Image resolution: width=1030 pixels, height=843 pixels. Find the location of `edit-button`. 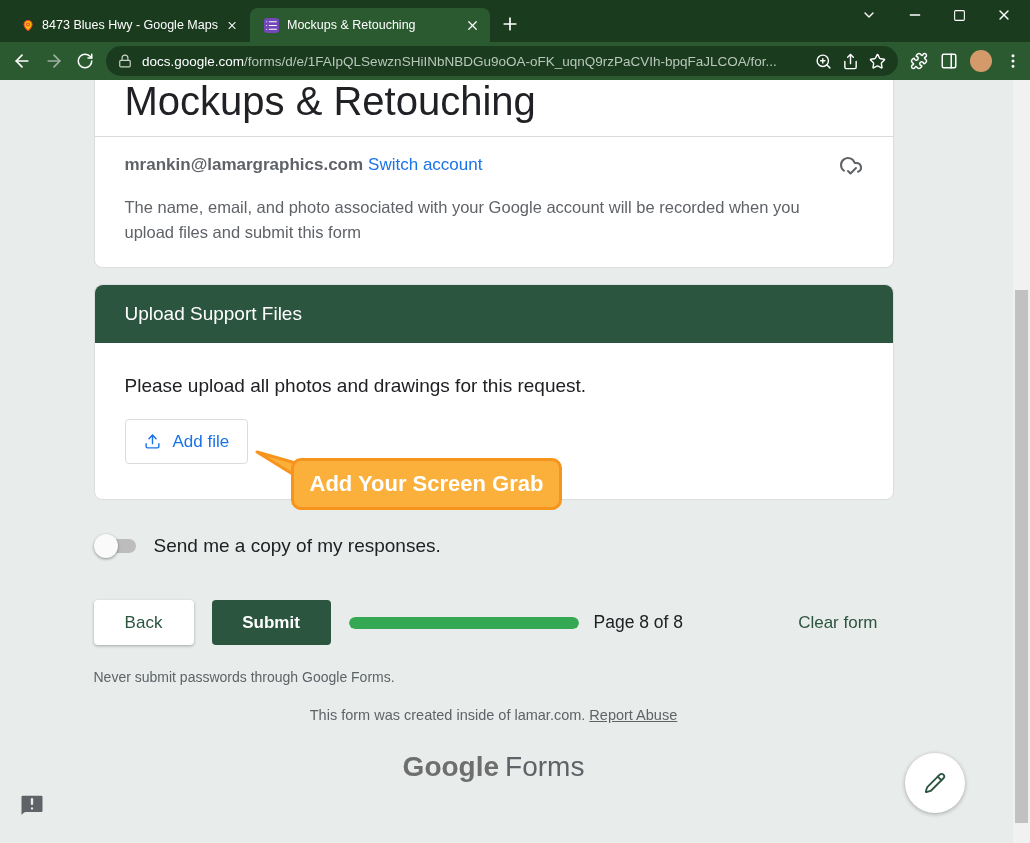

edit-button is located at coordinates (935, 783).